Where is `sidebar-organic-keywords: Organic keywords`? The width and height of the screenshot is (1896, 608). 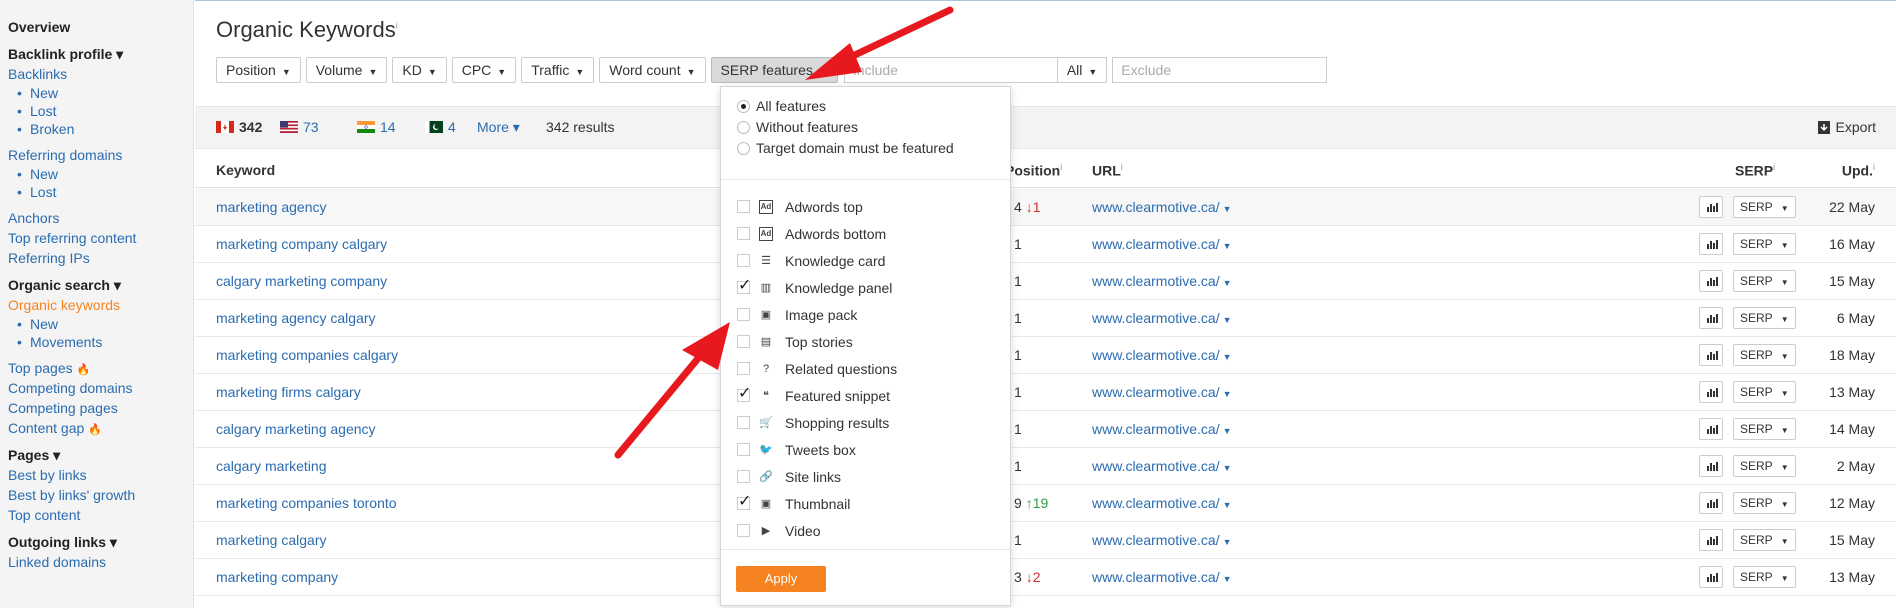 sidebar-organic-keywords: Organic keywords is located at coordinates (96, 305).